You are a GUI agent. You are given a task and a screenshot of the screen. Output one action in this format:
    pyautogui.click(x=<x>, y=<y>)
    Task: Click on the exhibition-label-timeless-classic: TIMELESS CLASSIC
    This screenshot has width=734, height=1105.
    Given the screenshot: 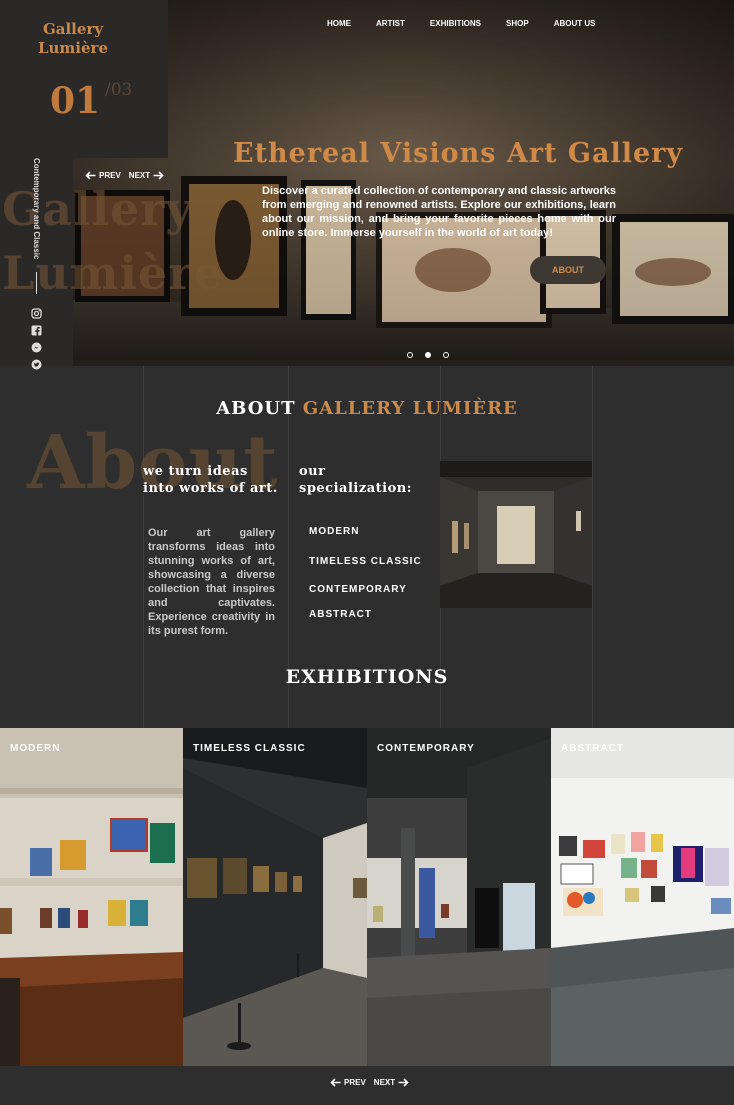 What is the action you would take?
    pyautogui.click(x=249, y=748)
    